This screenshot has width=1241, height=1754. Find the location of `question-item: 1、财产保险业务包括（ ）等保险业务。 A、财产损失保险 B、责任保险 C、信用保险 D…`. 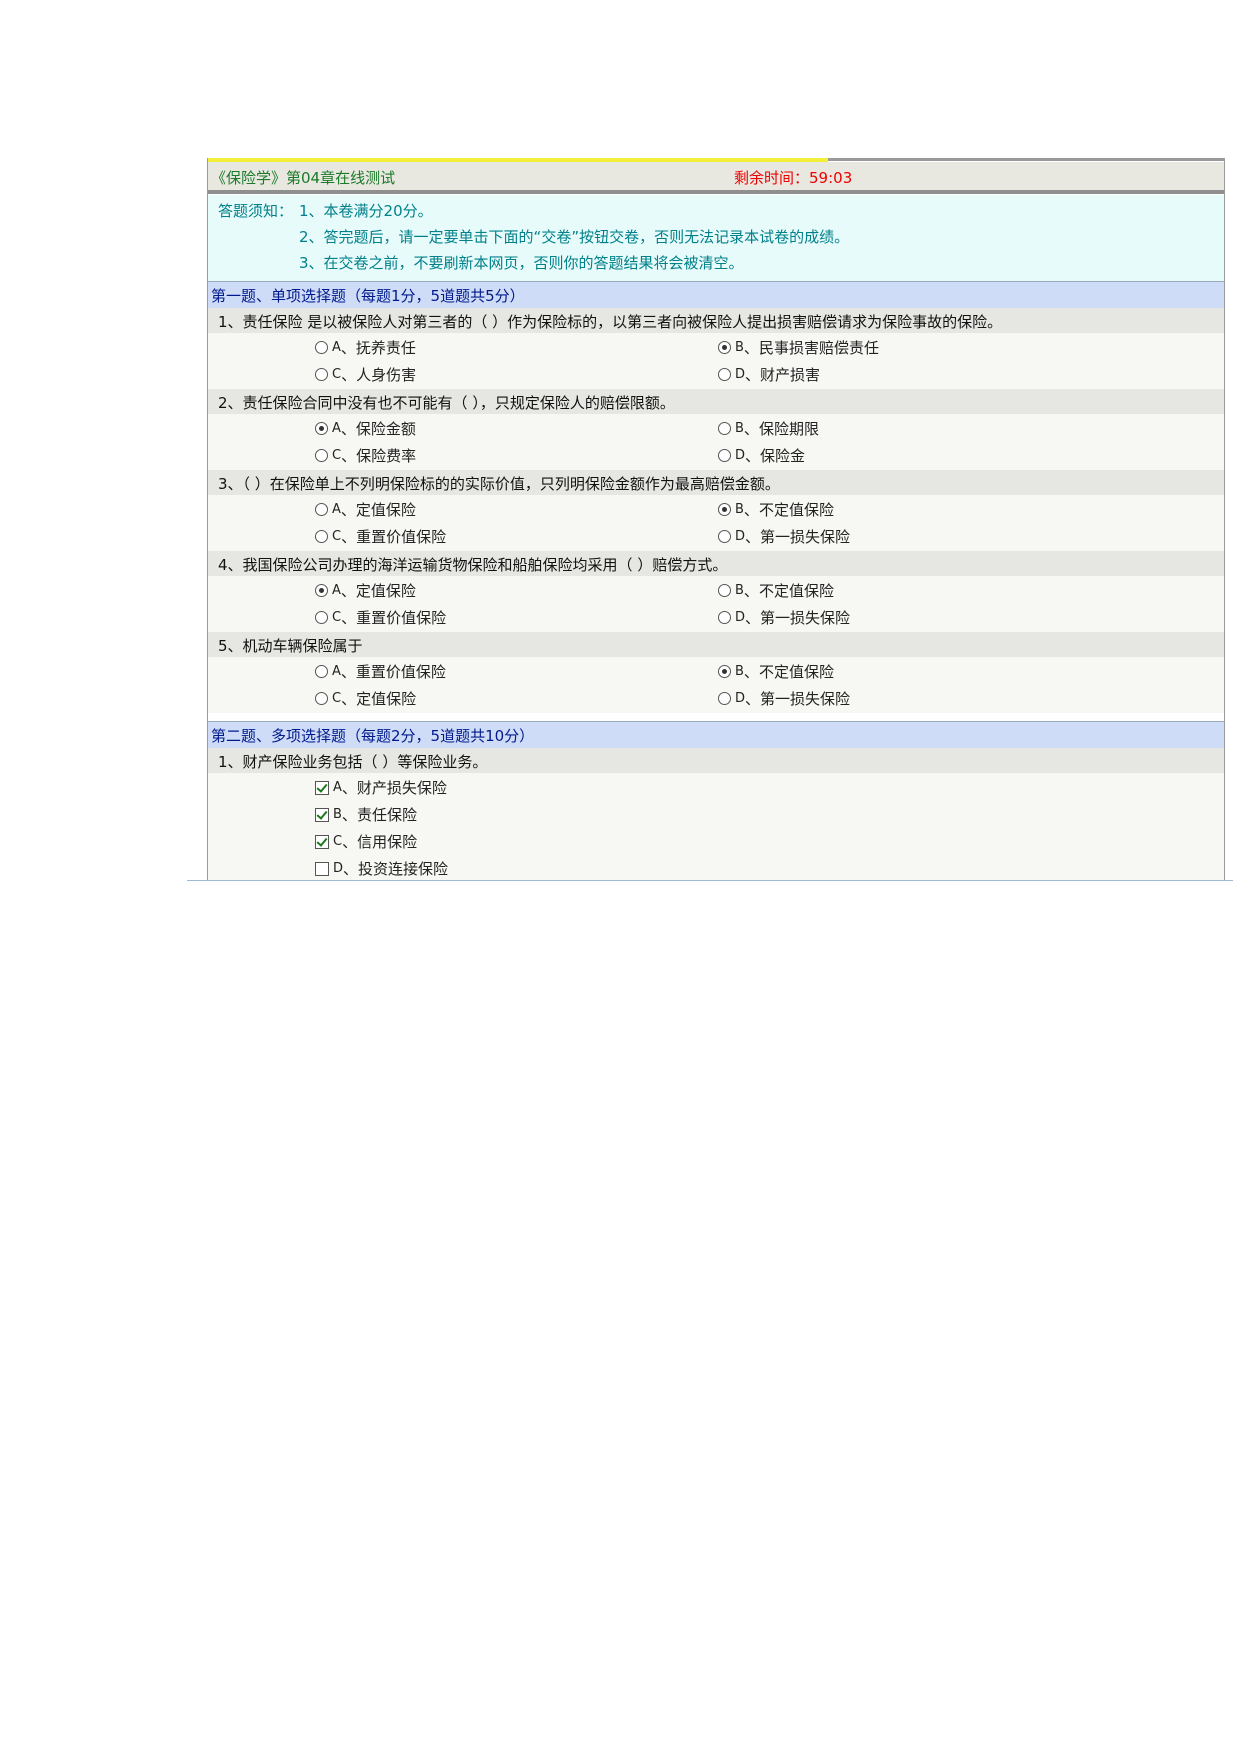

question-item: 1、财产保险业务包括（ ）等保险业务。 A、财产损失保险 B、责任保险 C、信用保险 D… is located at coordinates (716, 814).